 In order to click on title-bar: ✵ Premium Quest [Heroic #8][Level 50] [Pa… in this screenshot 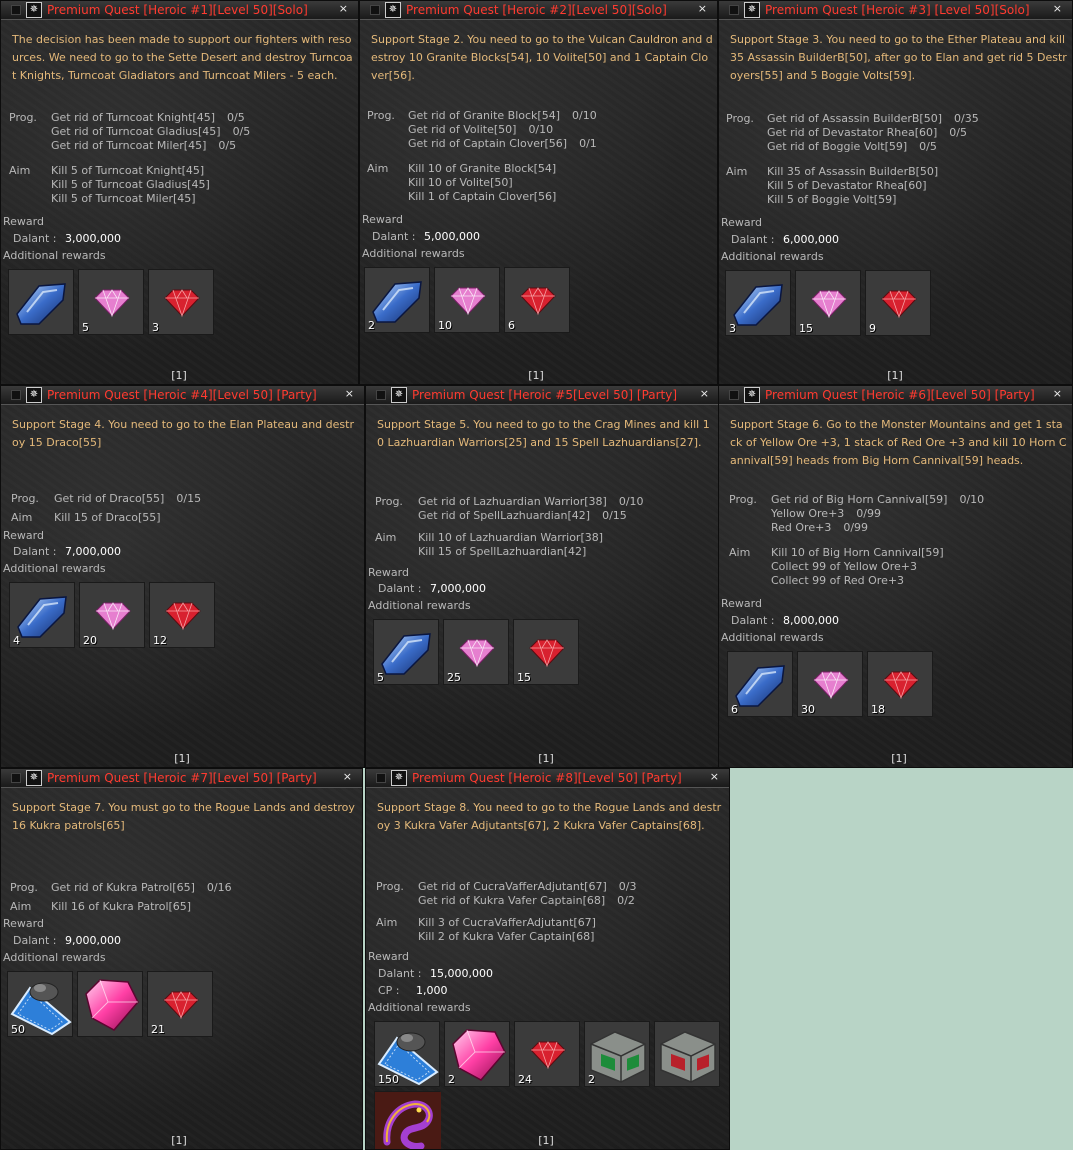, I will do `click(547, 778)`.